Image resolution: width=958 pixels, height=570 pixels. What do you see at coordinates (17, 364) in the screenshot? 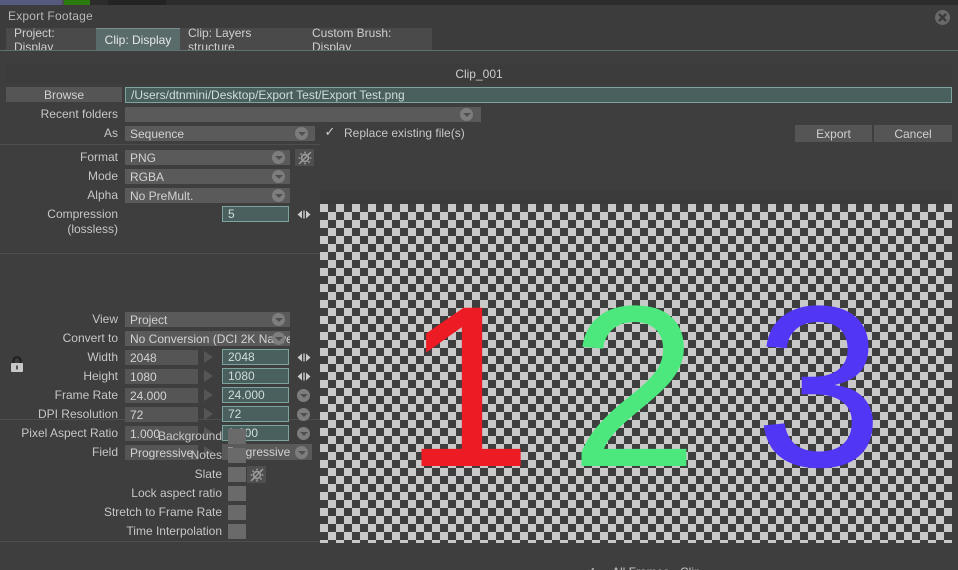
I see `lock-closed-icon` at bounding box center [17, 364].